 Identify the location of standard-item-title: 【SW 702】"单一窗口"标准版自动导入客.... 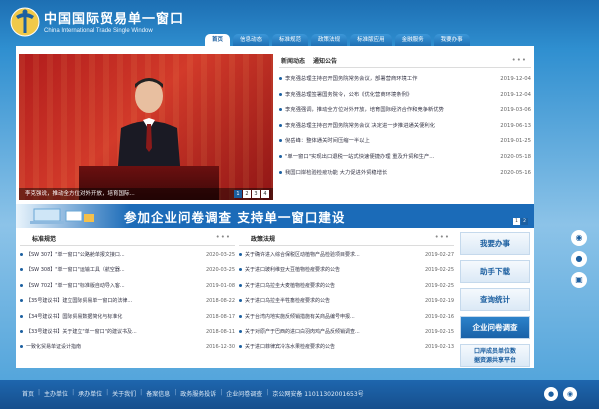
(95, 286).